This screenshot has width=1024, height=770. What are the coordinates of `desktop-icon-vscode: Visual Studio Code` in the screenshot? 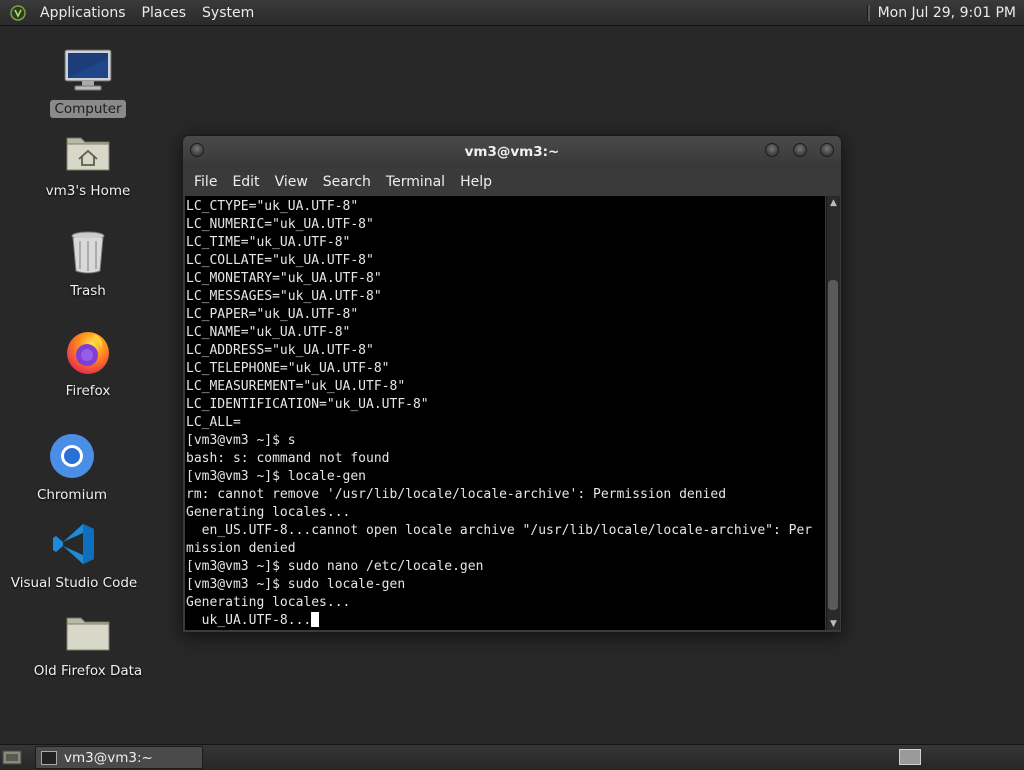 It's located at (74, 555).